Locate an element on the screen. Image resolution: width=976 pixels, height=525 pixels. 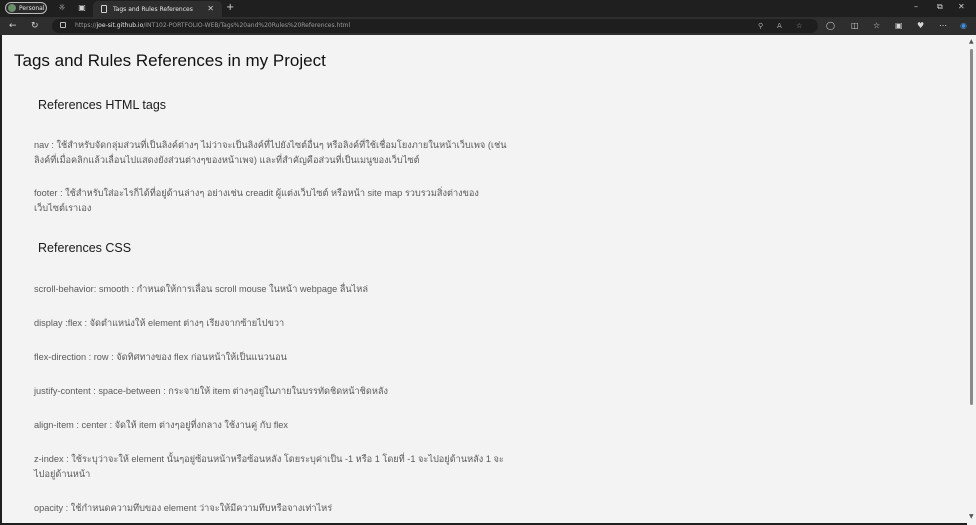
profile-button: Personal is located at coordinates (26, 8).